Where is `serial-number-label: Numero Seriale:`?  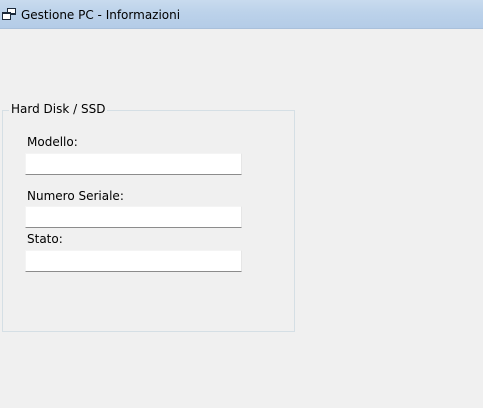 serial-number-label: Numero Seriale: is located at coordinates (75, 196).